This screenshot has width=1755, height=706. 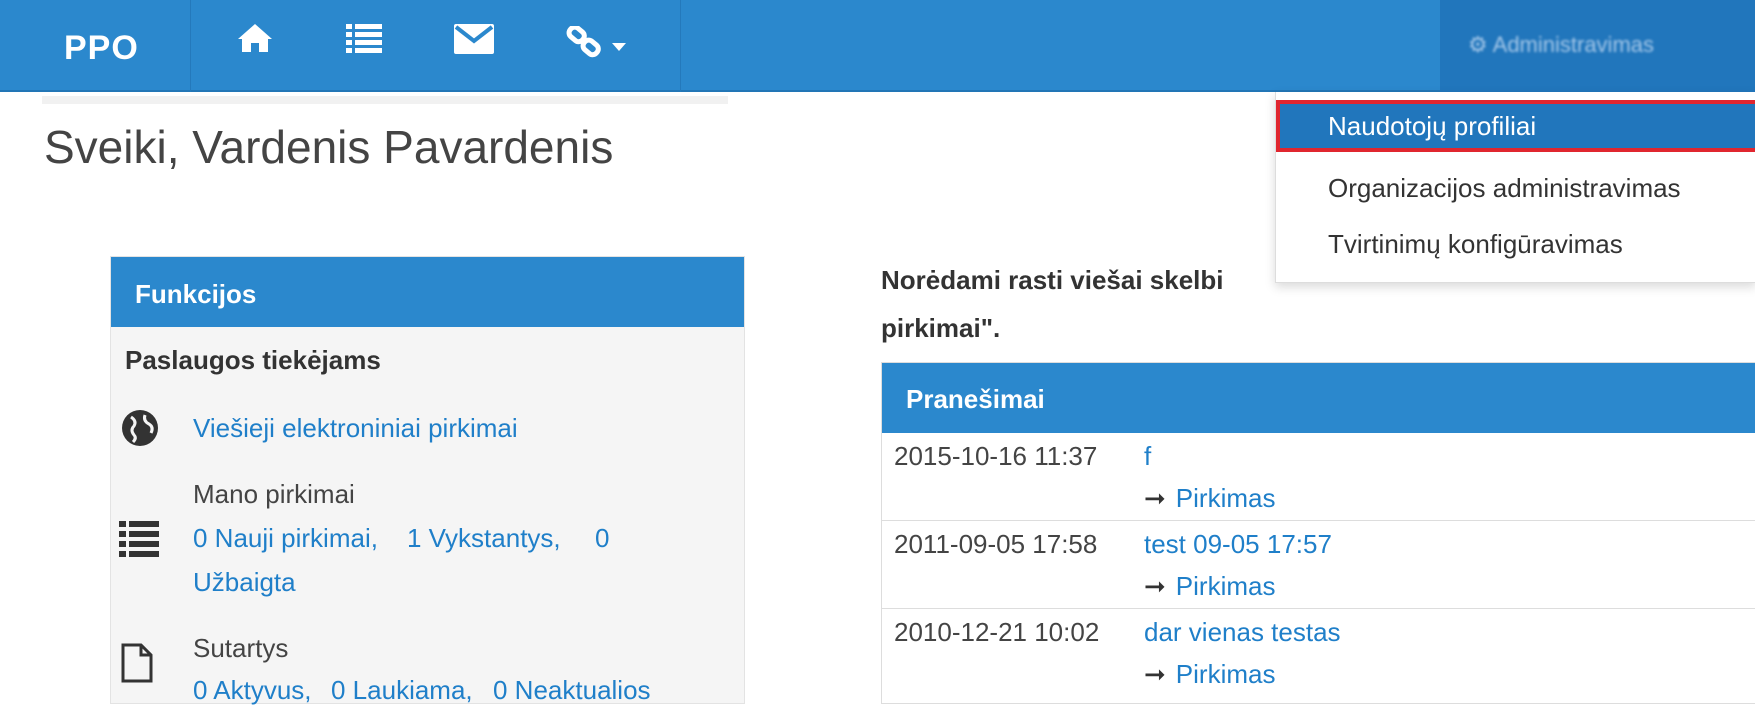 I want to click on top-navbar: PPO ⚙ Administravimas, so click(x=877, y=46).